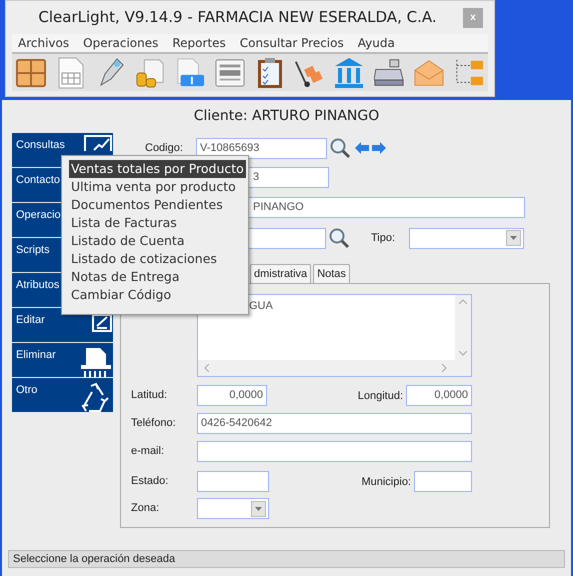 This screenshot has height=576, width=573. I want to click on field-label: Codigo:, so click(164, 148).